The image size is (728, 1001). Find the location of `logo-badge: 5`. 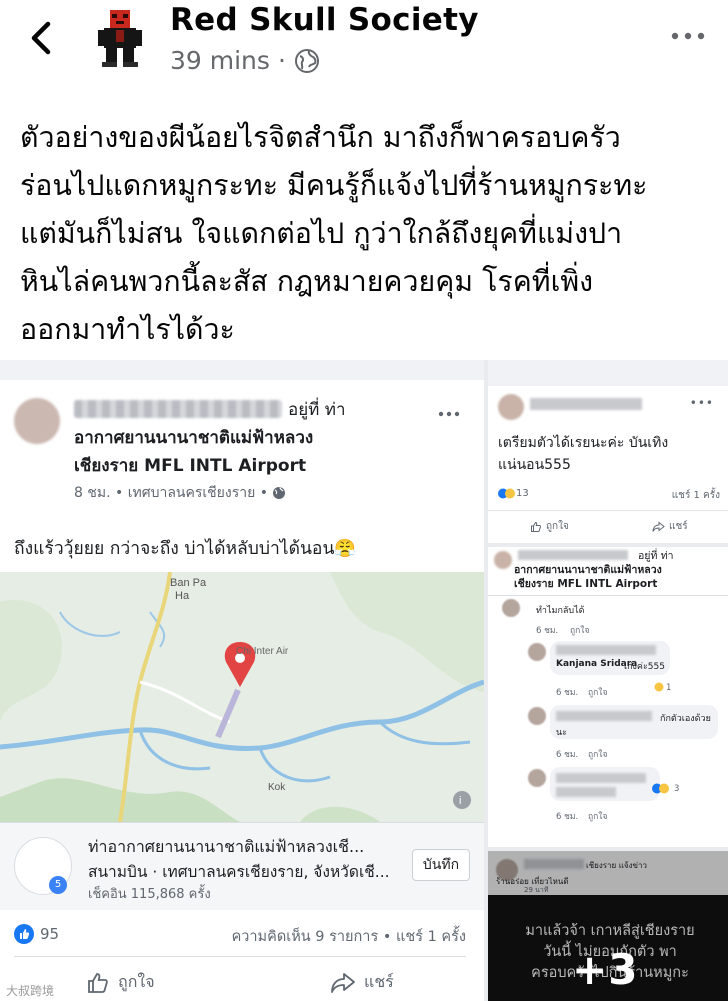

logo-badge: 5 is located at coordinates (58, 885).